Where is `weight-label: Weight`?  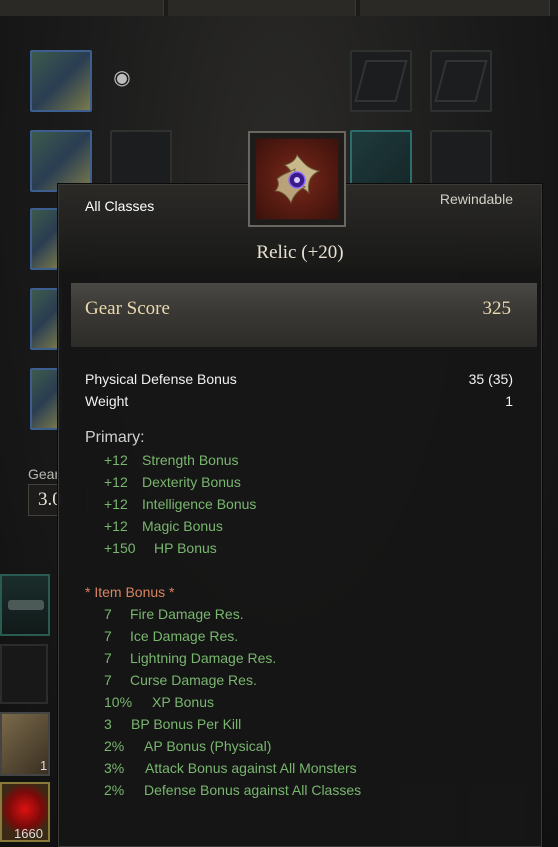
weight-label: Weight is located at coordinates (107, 401).